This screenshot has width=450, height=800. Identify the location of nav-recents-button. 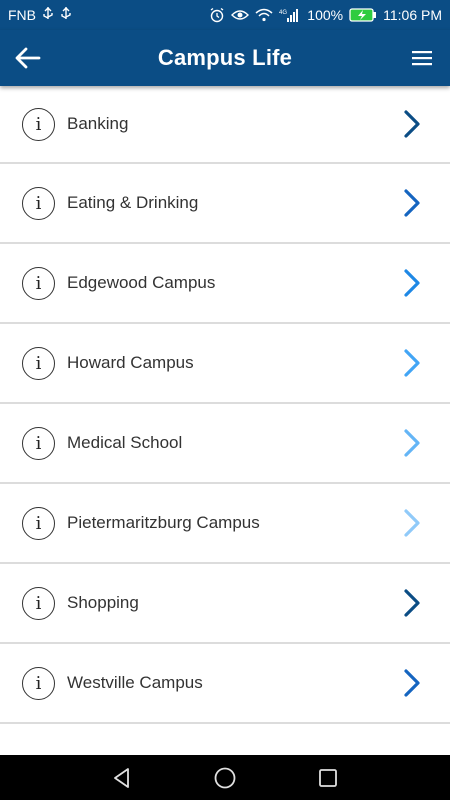
(328, 778).